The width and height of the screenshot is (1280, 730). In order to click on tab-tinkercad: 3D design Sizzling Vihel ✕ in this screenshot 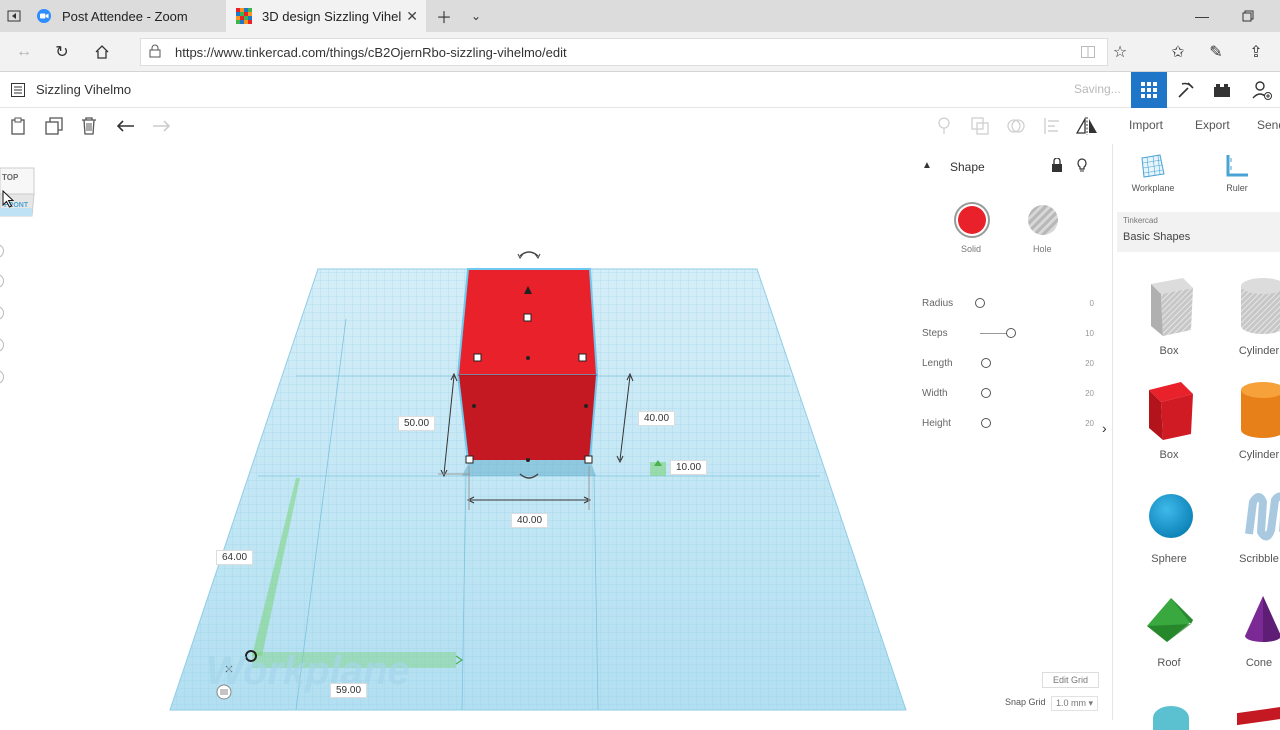, I will do `click(326, 16)`.